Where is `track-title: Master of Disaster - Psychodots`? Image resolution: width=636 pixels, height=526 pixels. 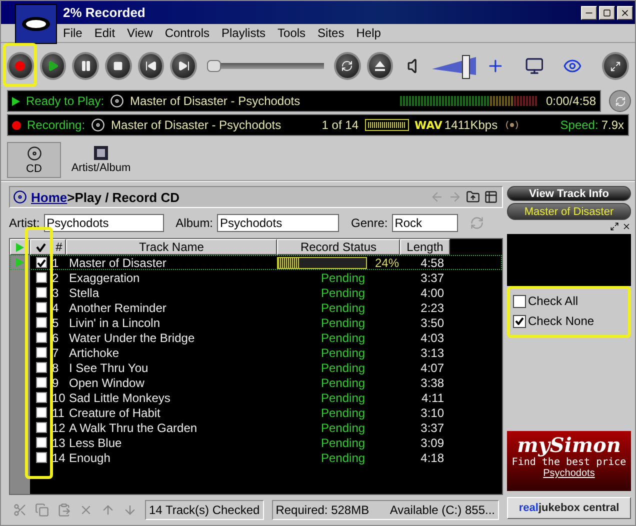
track-title: Master of Disaster - Psychodots is located at coordinates (196, 125).